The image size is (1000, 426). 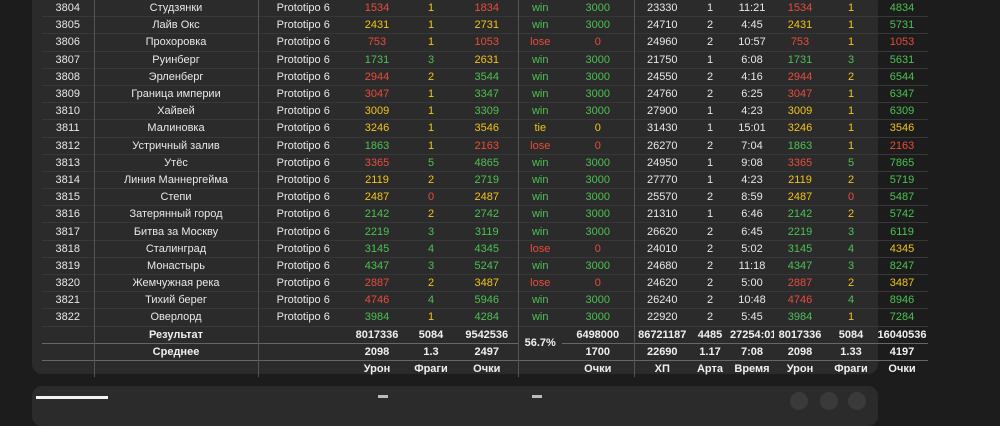 I want to click on hp: 27770, so click(x=661, y=180).